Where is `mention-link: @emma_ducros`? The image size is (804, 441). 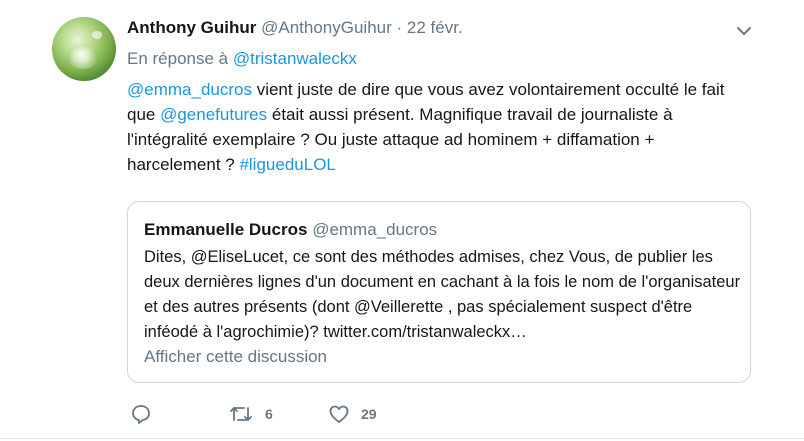 mention-link: @emma_ducros is located at coordinates (189, 89).